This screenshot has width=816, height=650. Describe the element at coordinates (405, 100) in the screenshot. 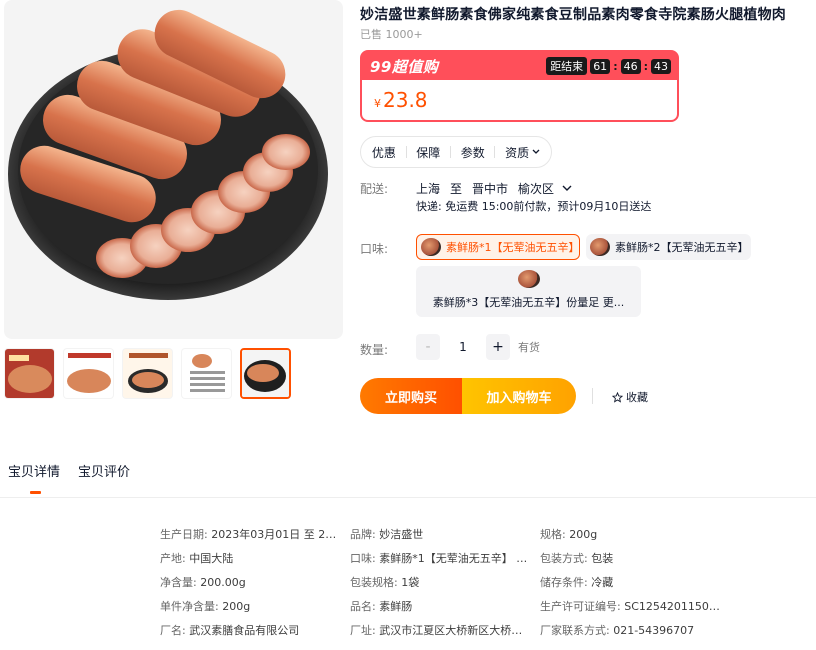

I see `price-value: 23.8` at that location.